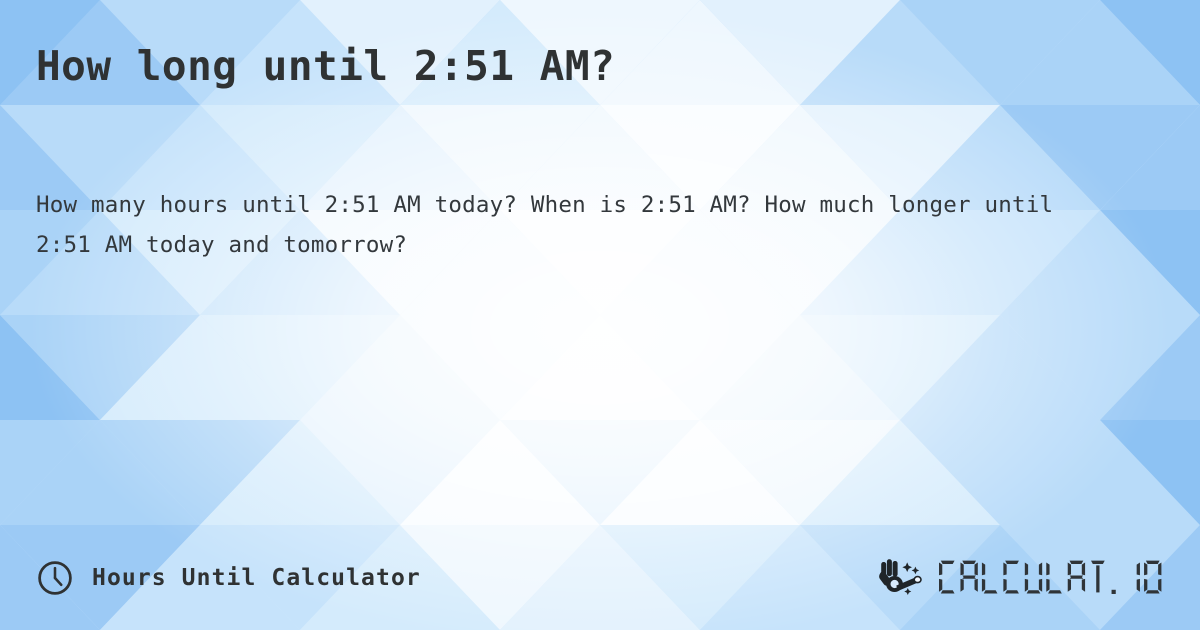  What do you see at coordinates (326, 66) in the screenshot?
I see `page-title: How long until 2:51 AM?` at bounding box center [326, 66].